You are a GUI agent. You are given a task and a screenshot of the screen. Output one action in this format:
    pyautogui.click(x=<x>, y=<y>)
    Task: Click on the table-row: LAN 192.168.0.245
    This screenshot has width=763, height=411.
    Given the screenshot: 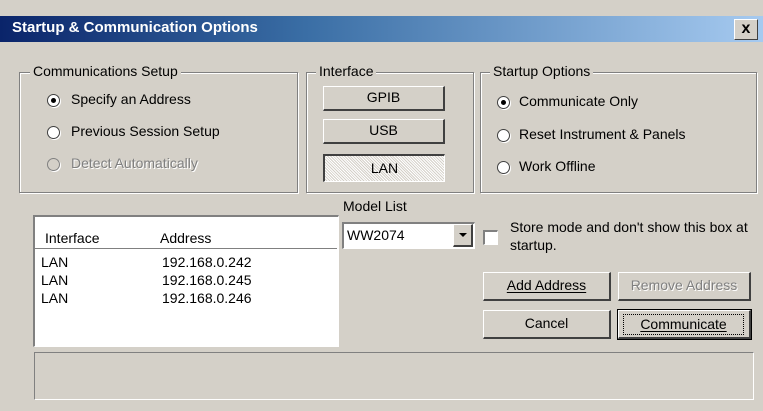 What is the action you would take?
    pyautogui.click(x=186, y=280)
    